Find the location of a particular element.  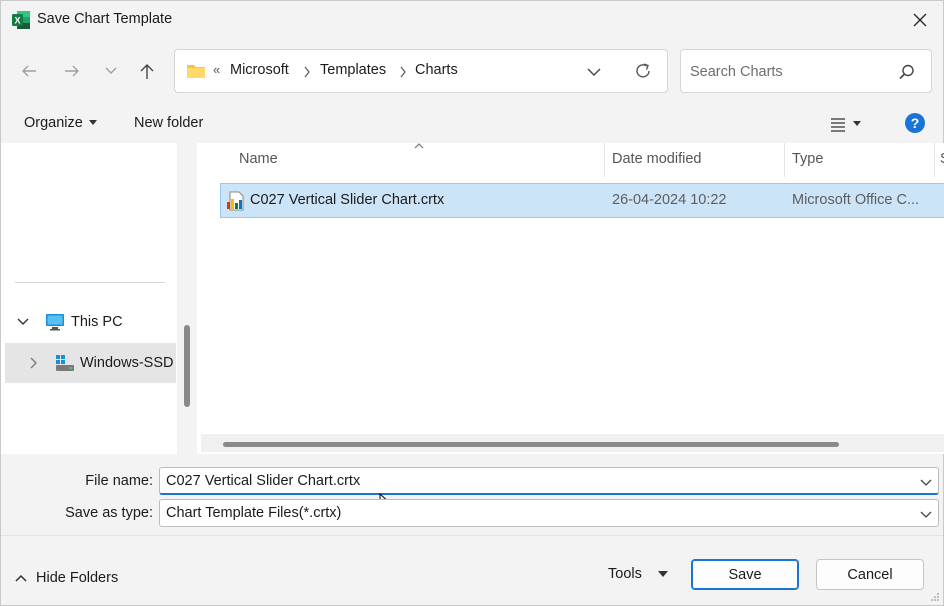

close-icon is located at coordinates (920, 20).